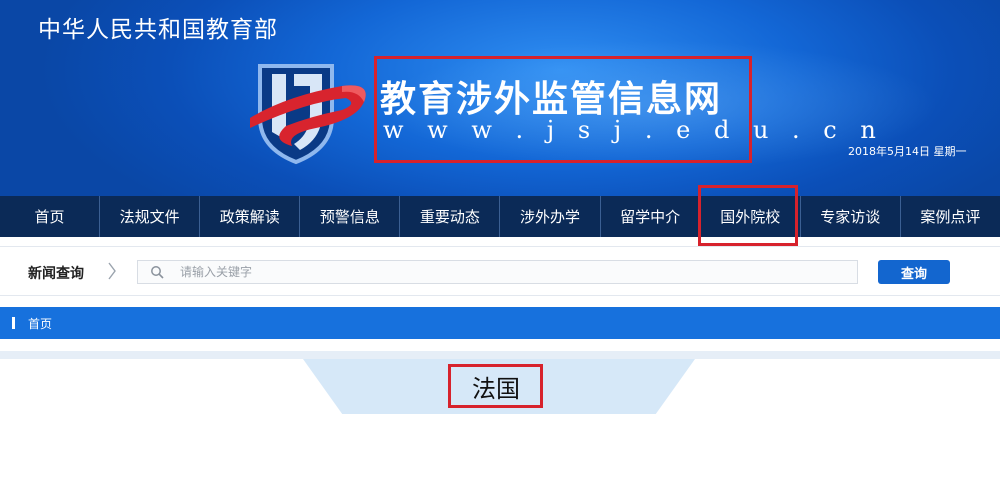 The width and height of the screenshot is (1000, 481). Describe the element at coordinates (495, 386) in the screenshot. I see `country-highlight-box` at that location.